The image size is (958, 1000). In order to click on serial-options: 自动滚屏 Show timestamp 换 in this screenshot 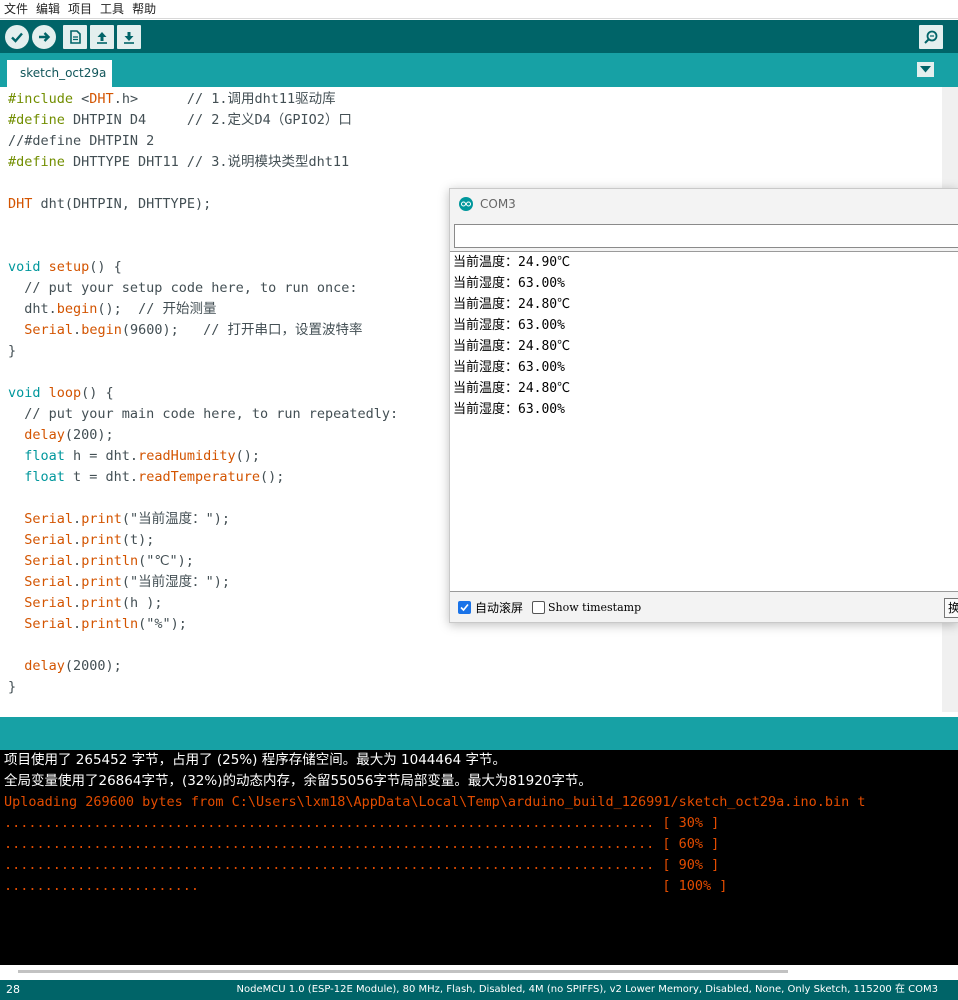, I will do `click(704, 609)`.